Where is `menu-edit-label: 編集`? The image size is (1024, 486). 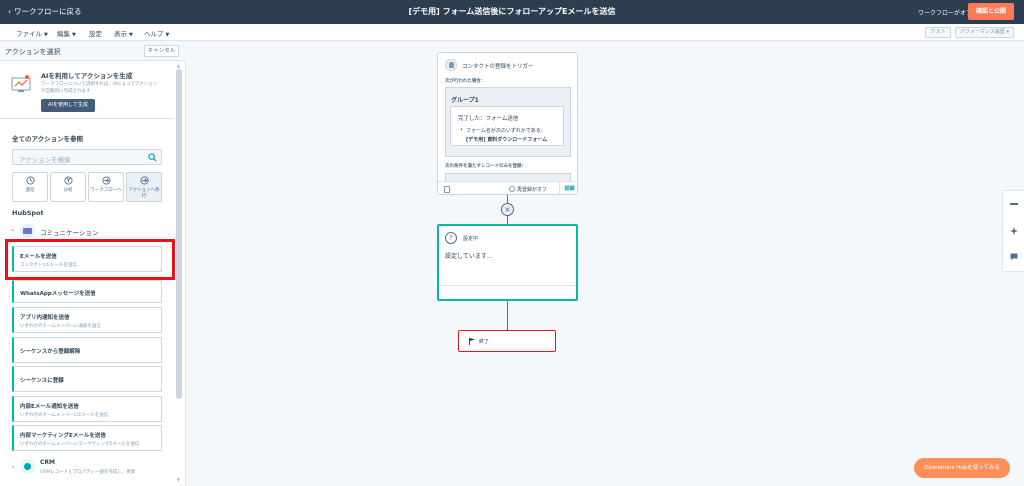 menu-edit-label: 編集 is located at coordinates (63, 34).